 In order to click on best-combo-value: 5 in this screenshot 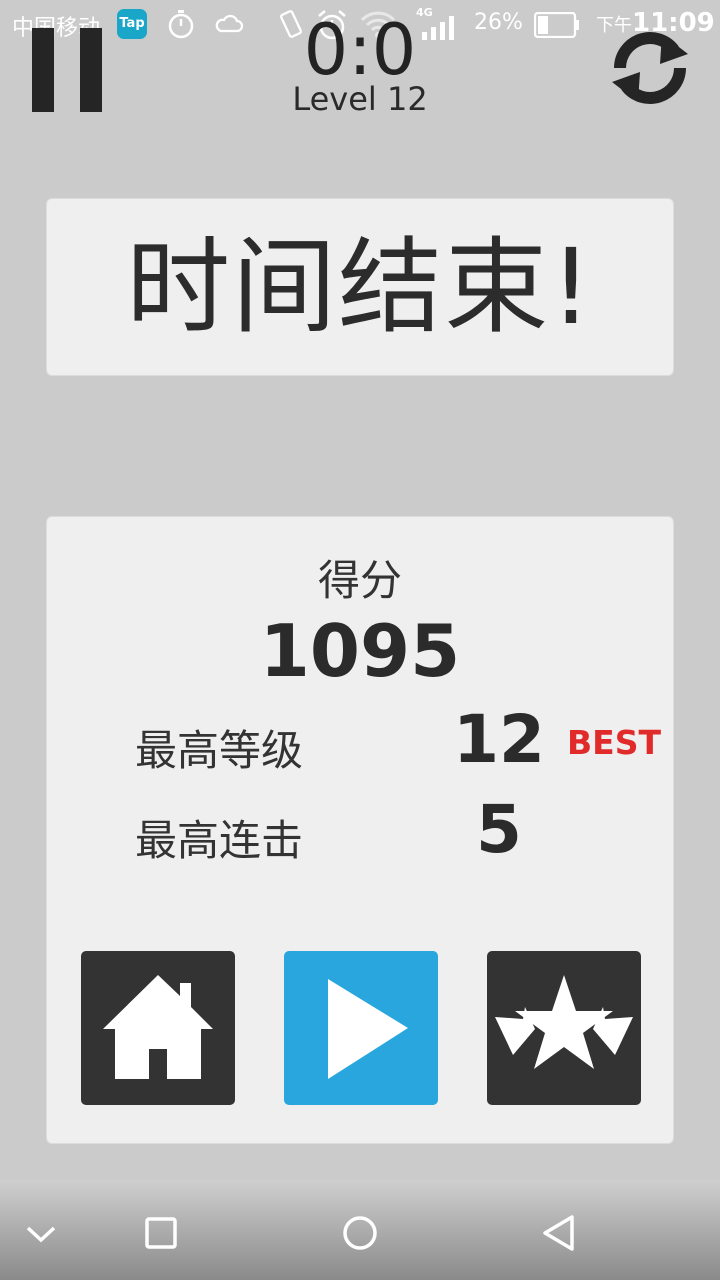, I will do `click(499, 829)`.